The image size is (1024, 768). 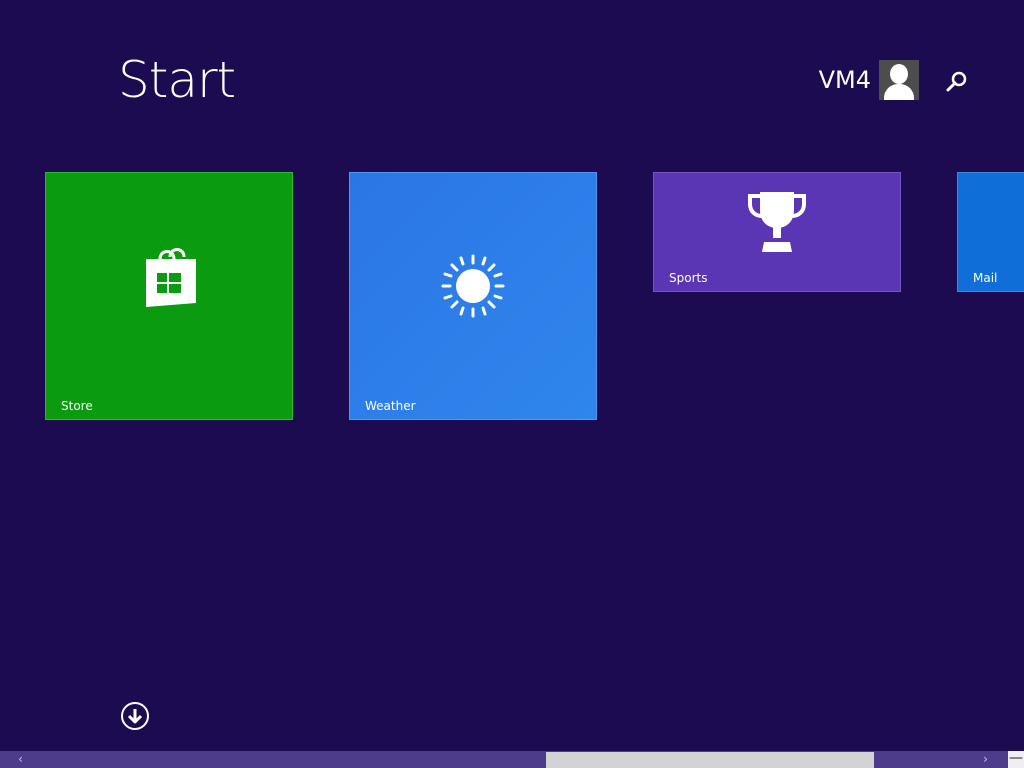 I want to click on tile-mail: Mail, so click(x=990, y=232).